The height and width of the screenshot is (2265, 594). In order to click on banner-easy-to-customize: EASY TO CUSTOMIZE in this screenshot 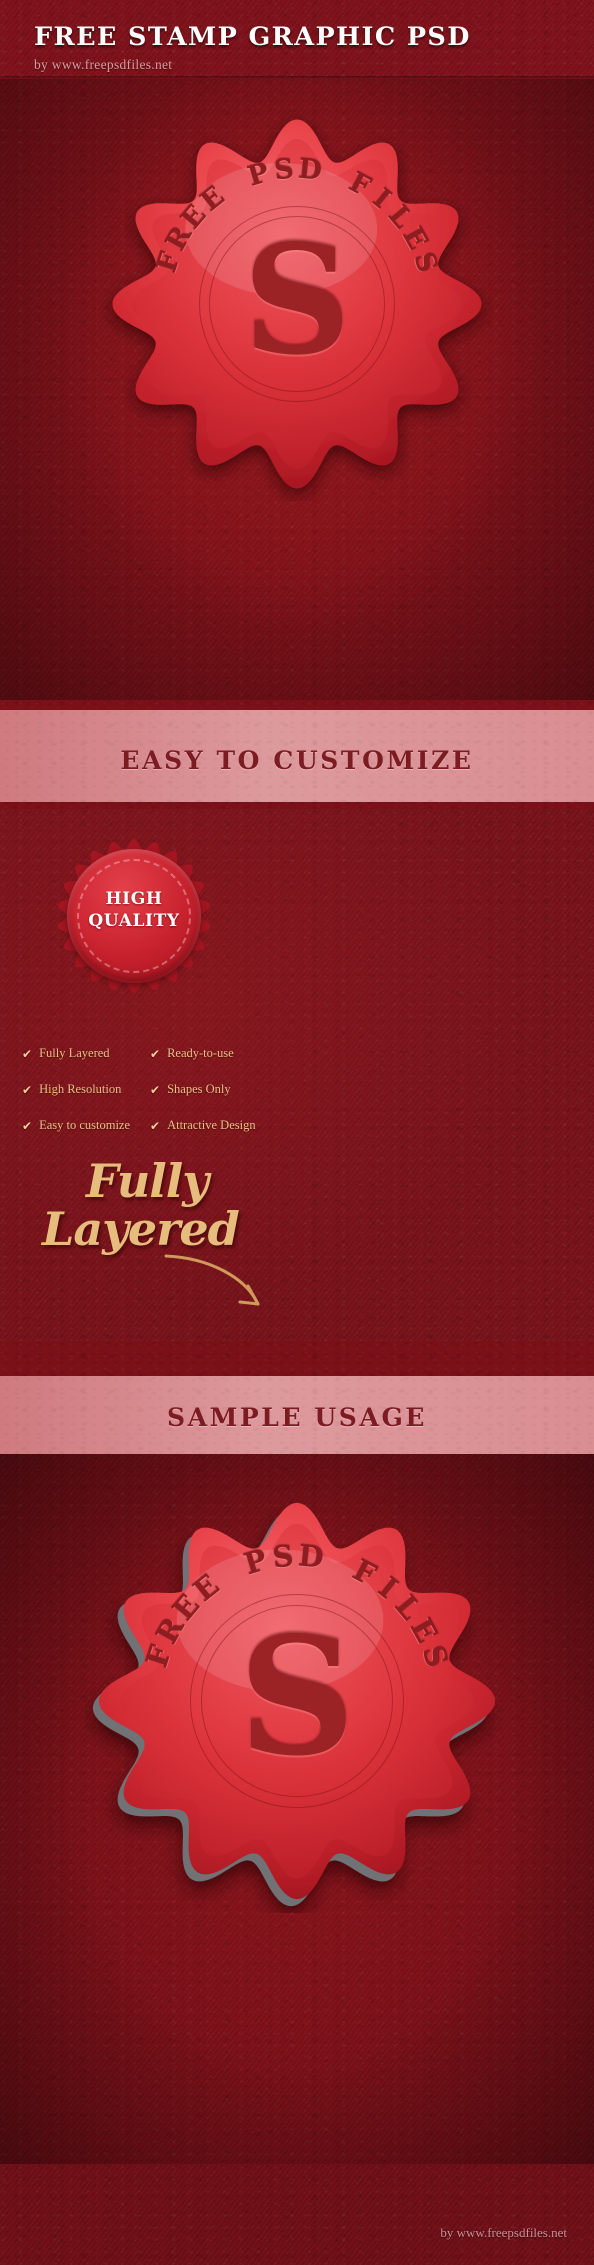, I will do `click(297, 754)`.